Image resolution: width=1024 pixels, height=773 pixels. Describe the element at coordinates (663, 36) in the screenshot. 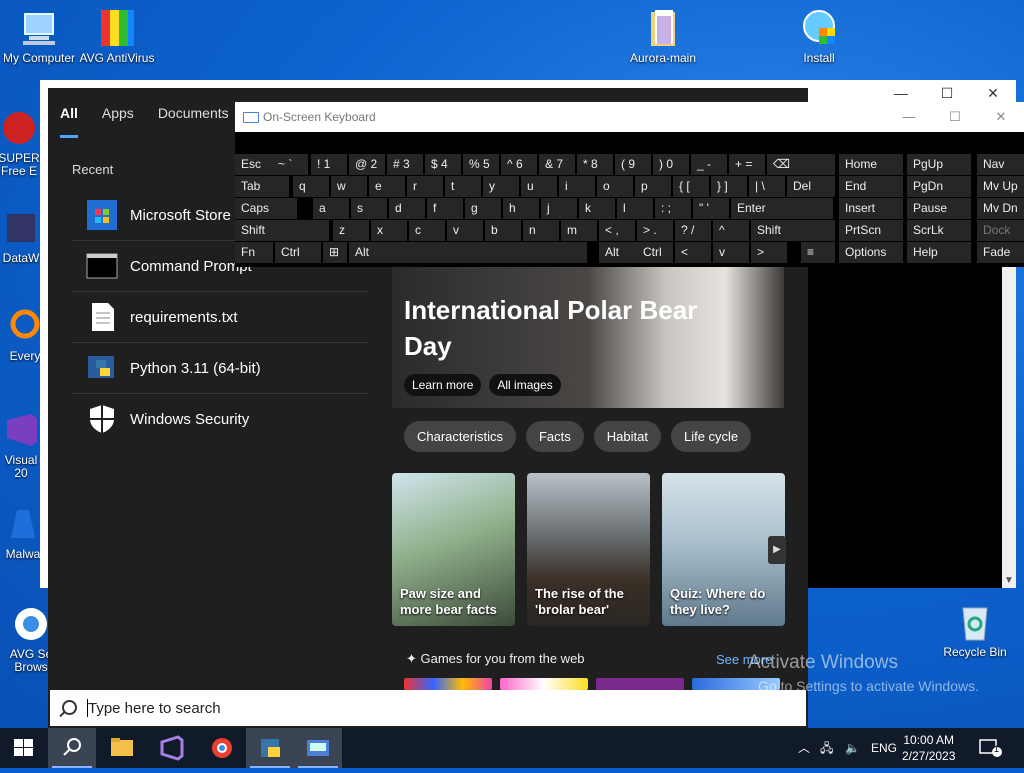

I see `desktop-icon-aurora-main: Aurora-main` at that location.